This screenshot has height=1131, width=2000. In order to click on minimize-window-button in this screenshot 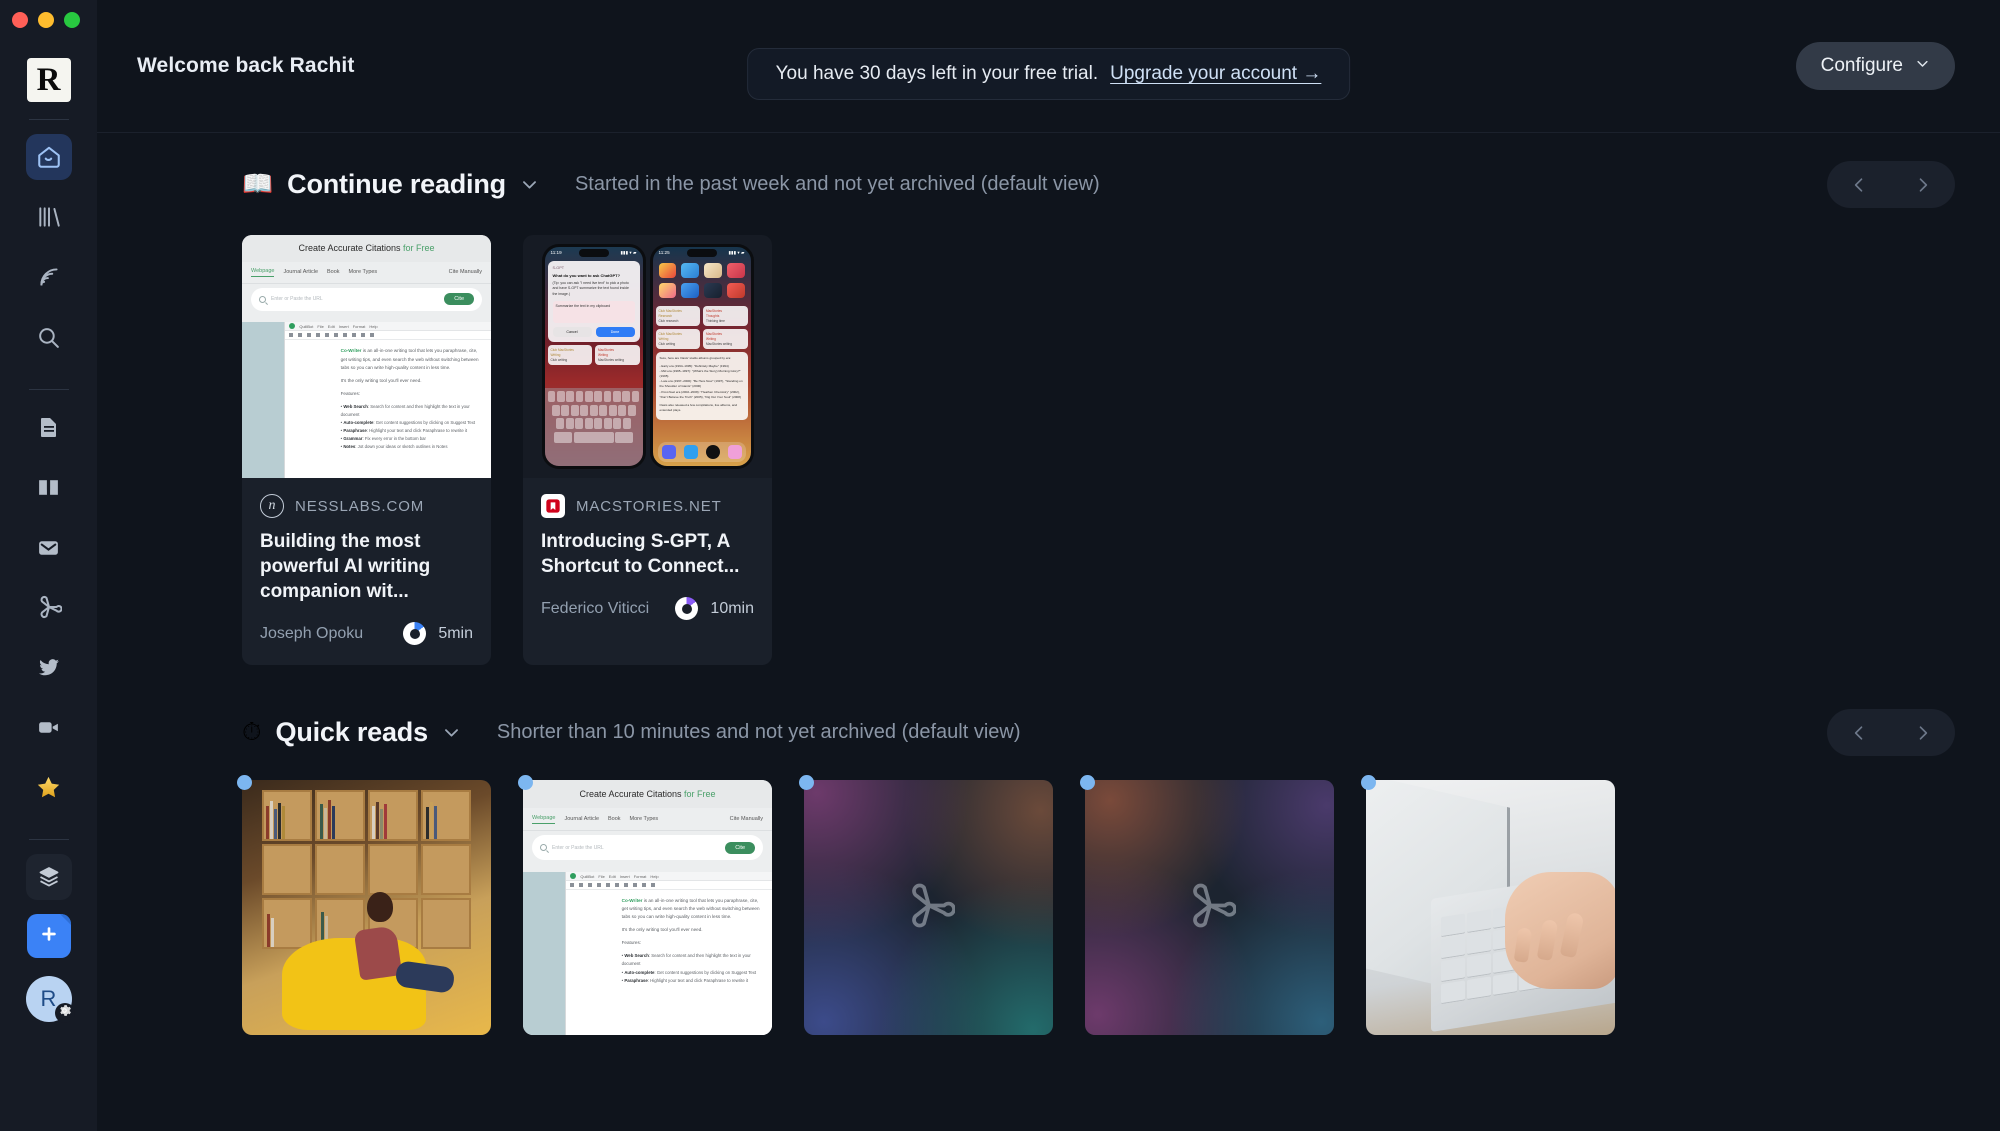, I will do `click(46, 20)`.